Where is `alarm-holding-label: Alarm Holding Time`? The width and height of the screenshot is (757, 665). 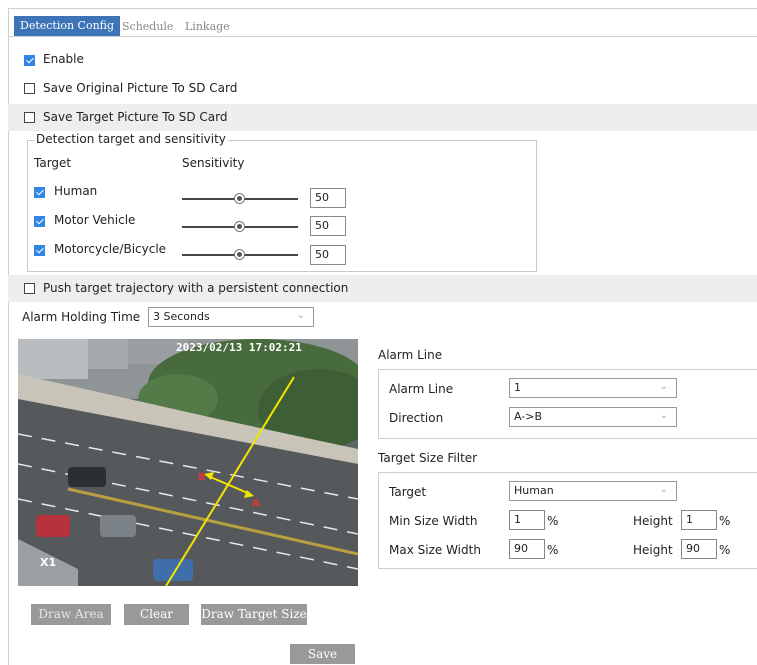
alarm-holding-label: Alarm Holding Time is located at coordinates (81, 317).